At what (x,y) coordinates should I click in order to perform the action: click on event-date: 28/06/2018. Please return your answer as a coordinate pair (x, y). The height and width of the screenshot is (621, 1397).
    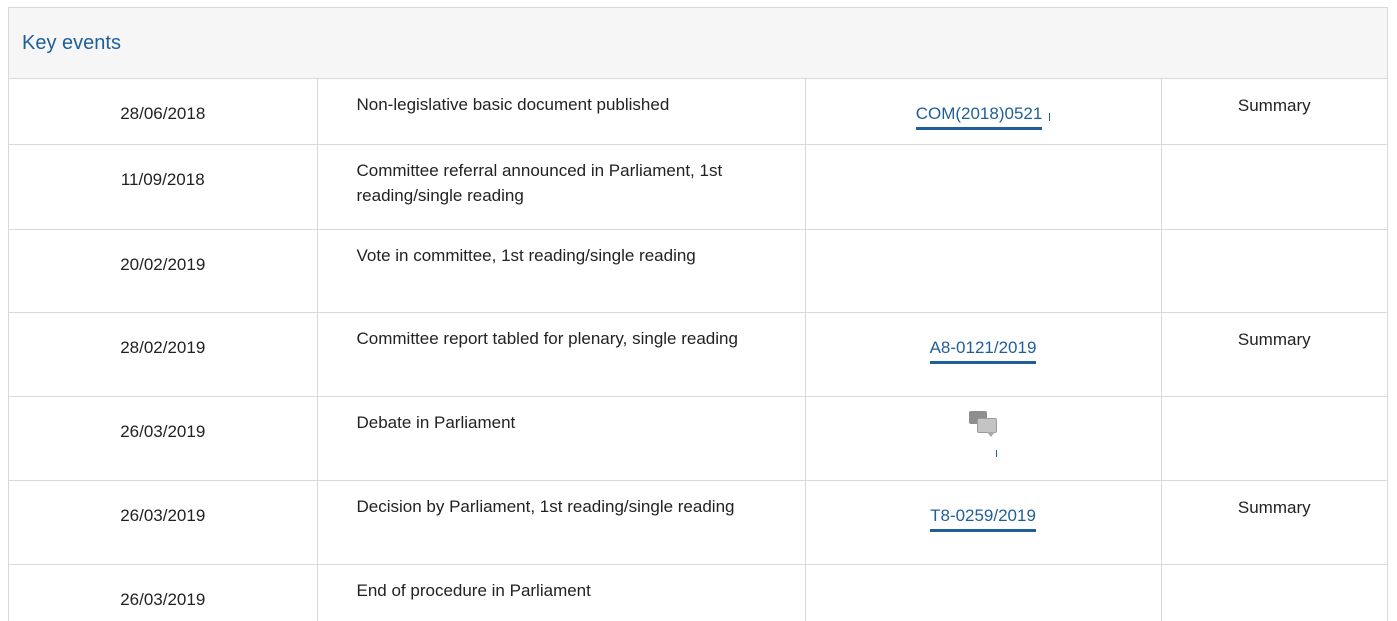
    Looking at the image, I should click on (163, 113).